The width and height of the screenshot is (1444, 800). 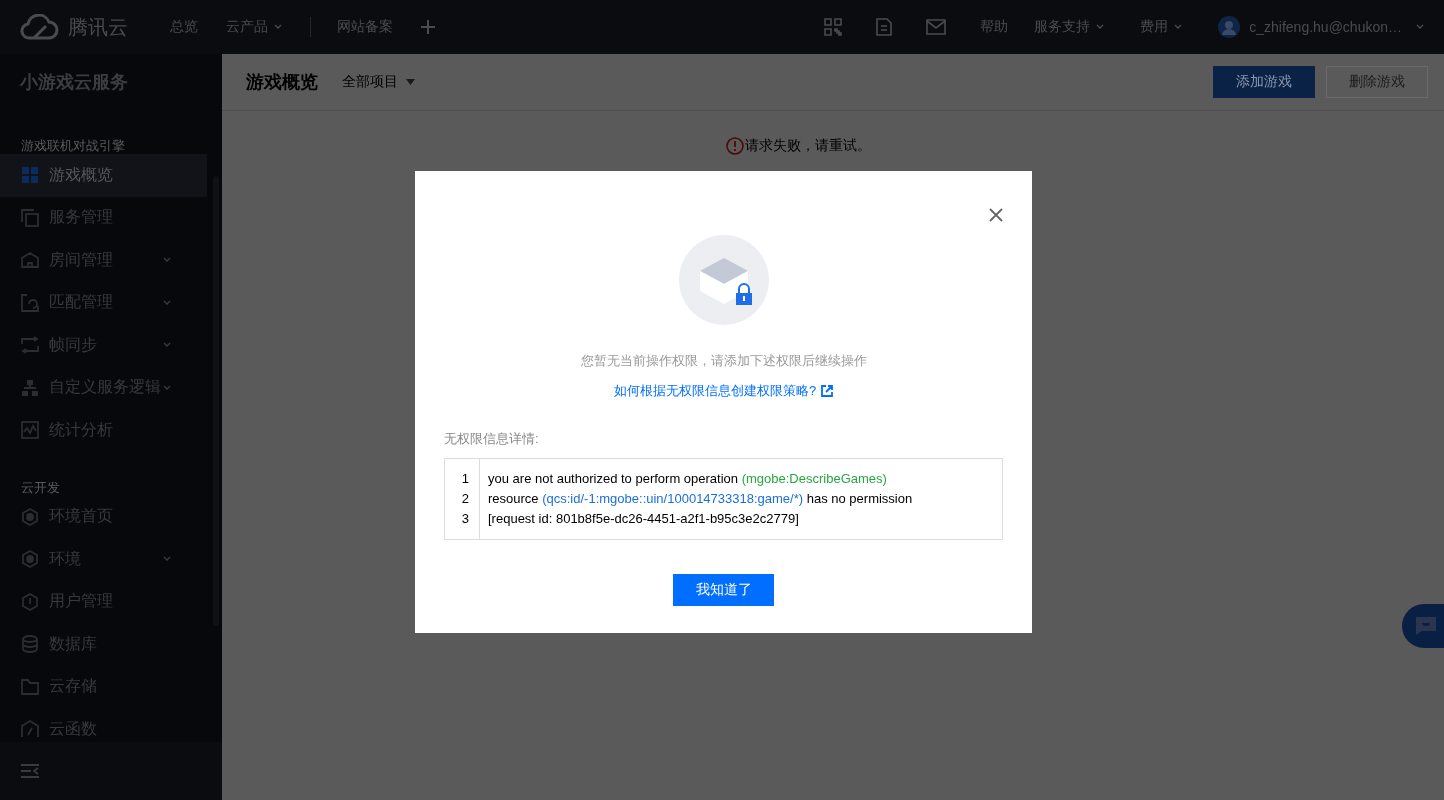 What do you see at coordinates (884, 27) in the screenshot?
I see `document-icon` at bounding box center [884, 27].